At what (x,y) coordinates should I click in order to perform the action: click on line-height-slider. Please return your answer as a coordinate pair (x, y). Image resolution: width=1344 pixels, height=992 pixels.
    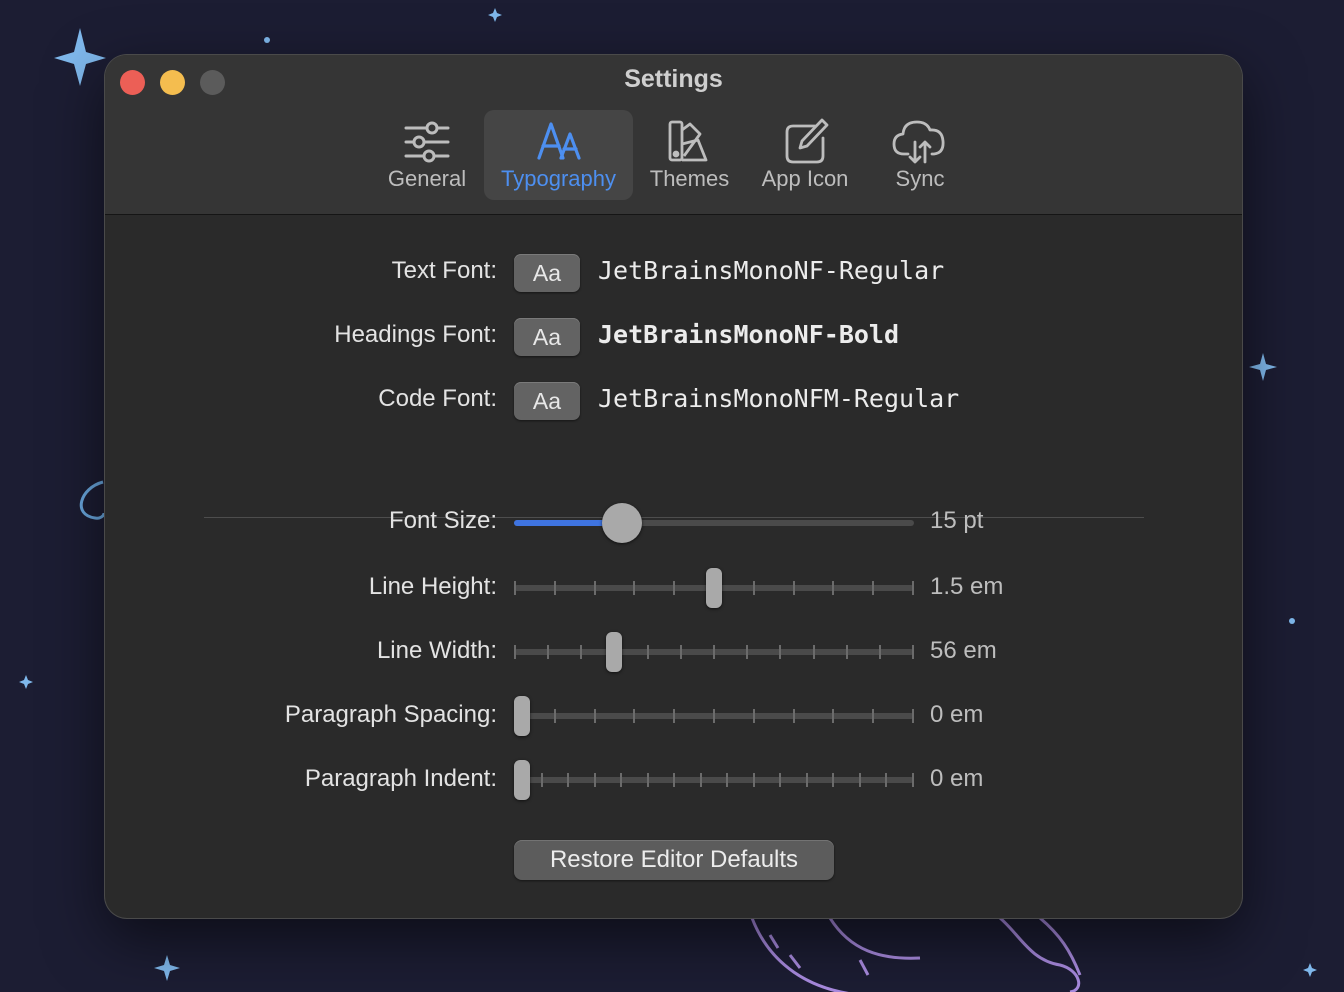
    Looking at the image, I should click on (714, 588).